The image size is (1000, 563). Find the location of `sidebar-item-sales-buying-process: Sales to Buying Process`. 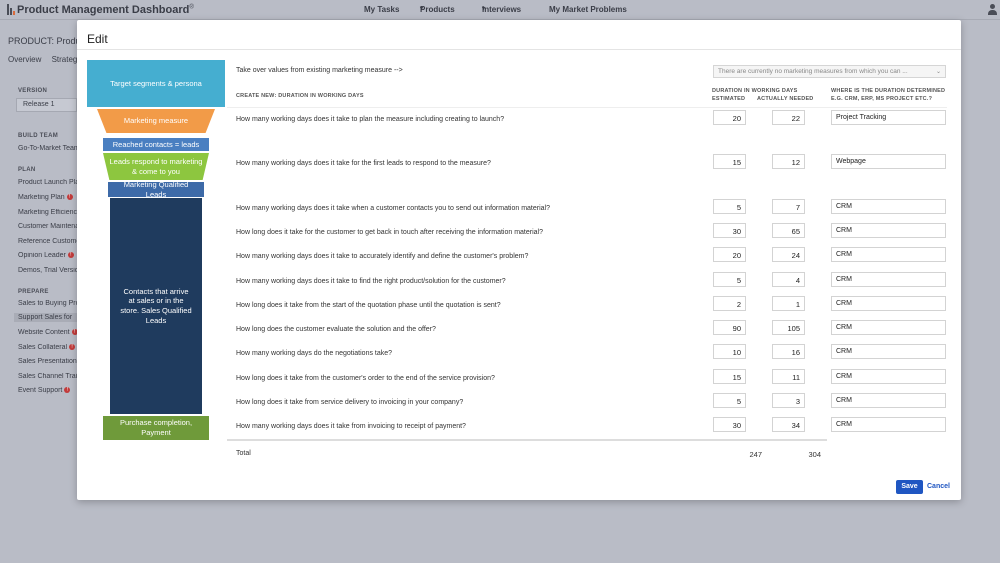

sidebar-item-sales-buying-process: Sales to Buying Process is located at coordinates (47, 303).